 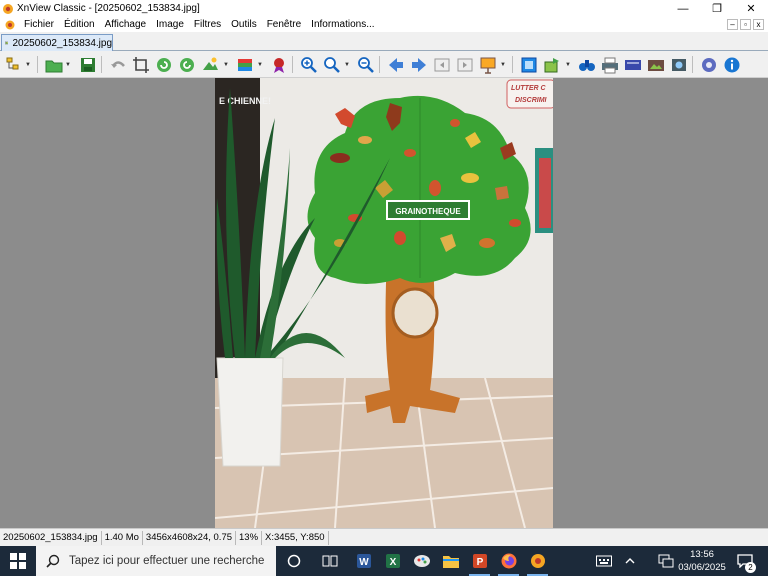 What do you see at coordinates (531, 100) in the screenshot?
I see `wall-sign-bottom-text: DISCRIMI` at bounding box center [531, 100].